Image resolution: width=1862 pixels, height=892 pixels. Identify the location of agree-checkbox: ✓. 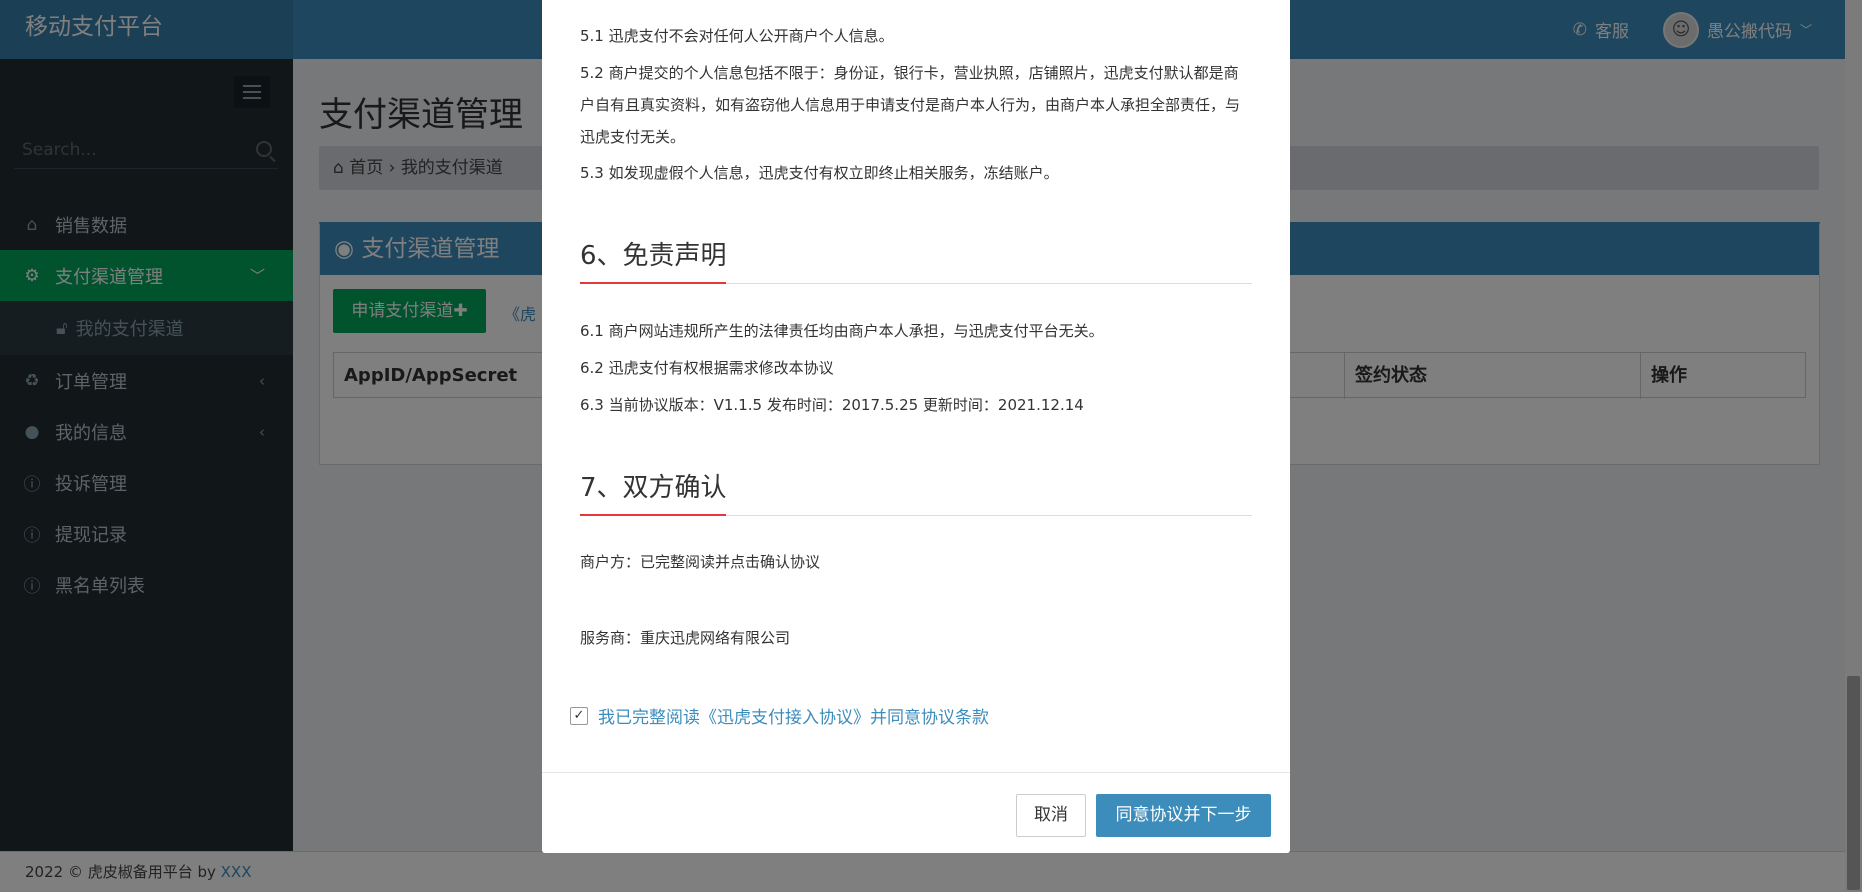
(579, 715).